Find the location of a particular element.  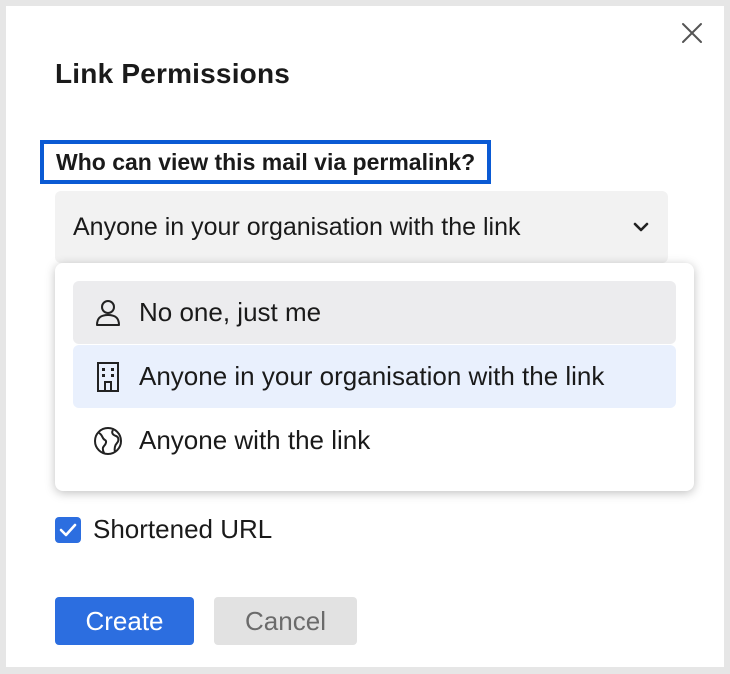

checkmark-icon is located at coordinates (68, 529).